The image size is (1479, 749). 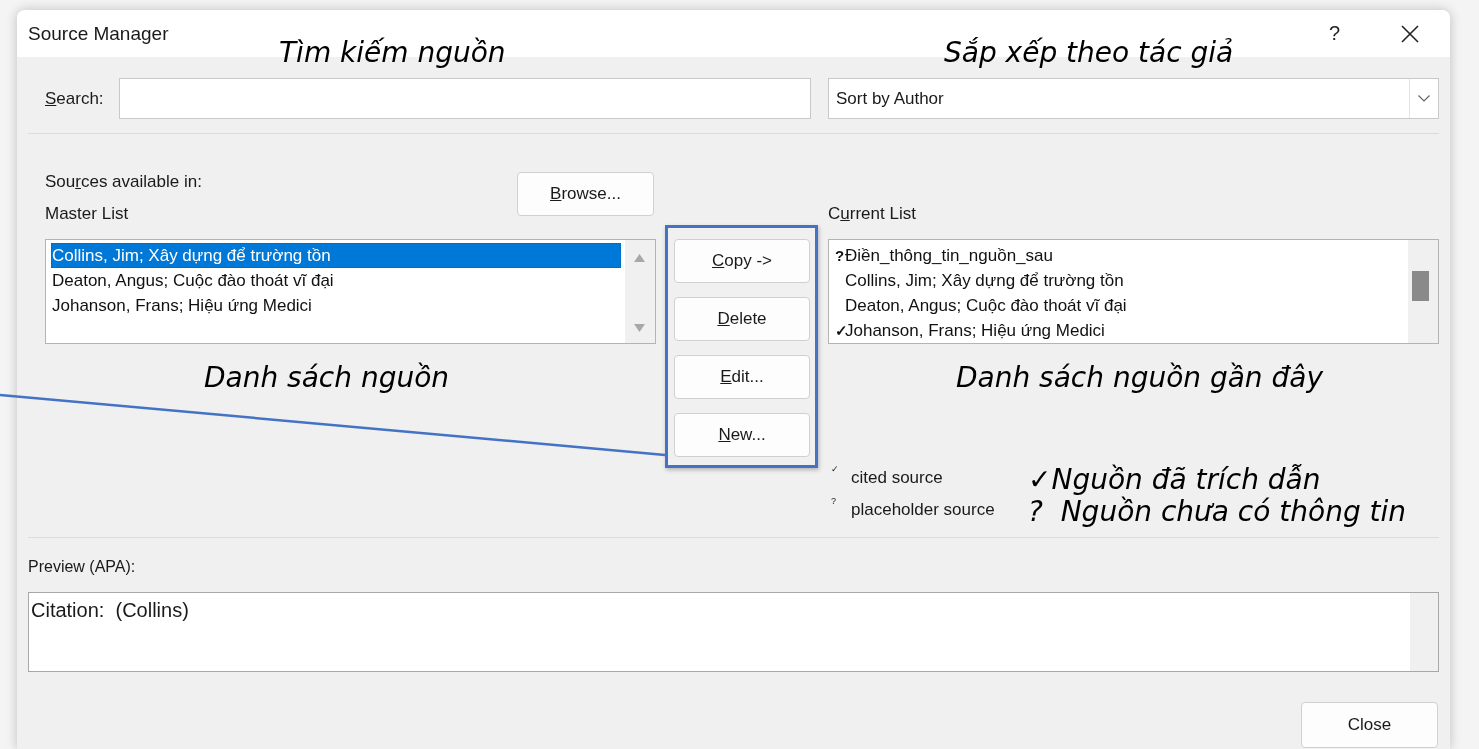 What do you see at coordinates (1133, 98) in the screenshot?
I see `sort-dropdown: Sort by Author` at bounding box center [1133, 98].